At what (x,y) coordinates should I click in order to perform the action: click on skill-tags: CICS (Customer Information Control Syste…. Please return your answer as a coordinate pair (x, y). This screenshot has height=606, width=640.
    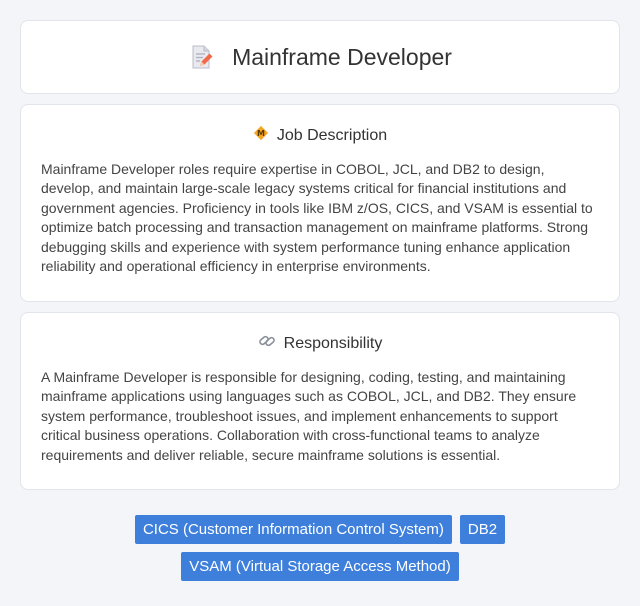
    Looking at the image, I should click on (320, 548).